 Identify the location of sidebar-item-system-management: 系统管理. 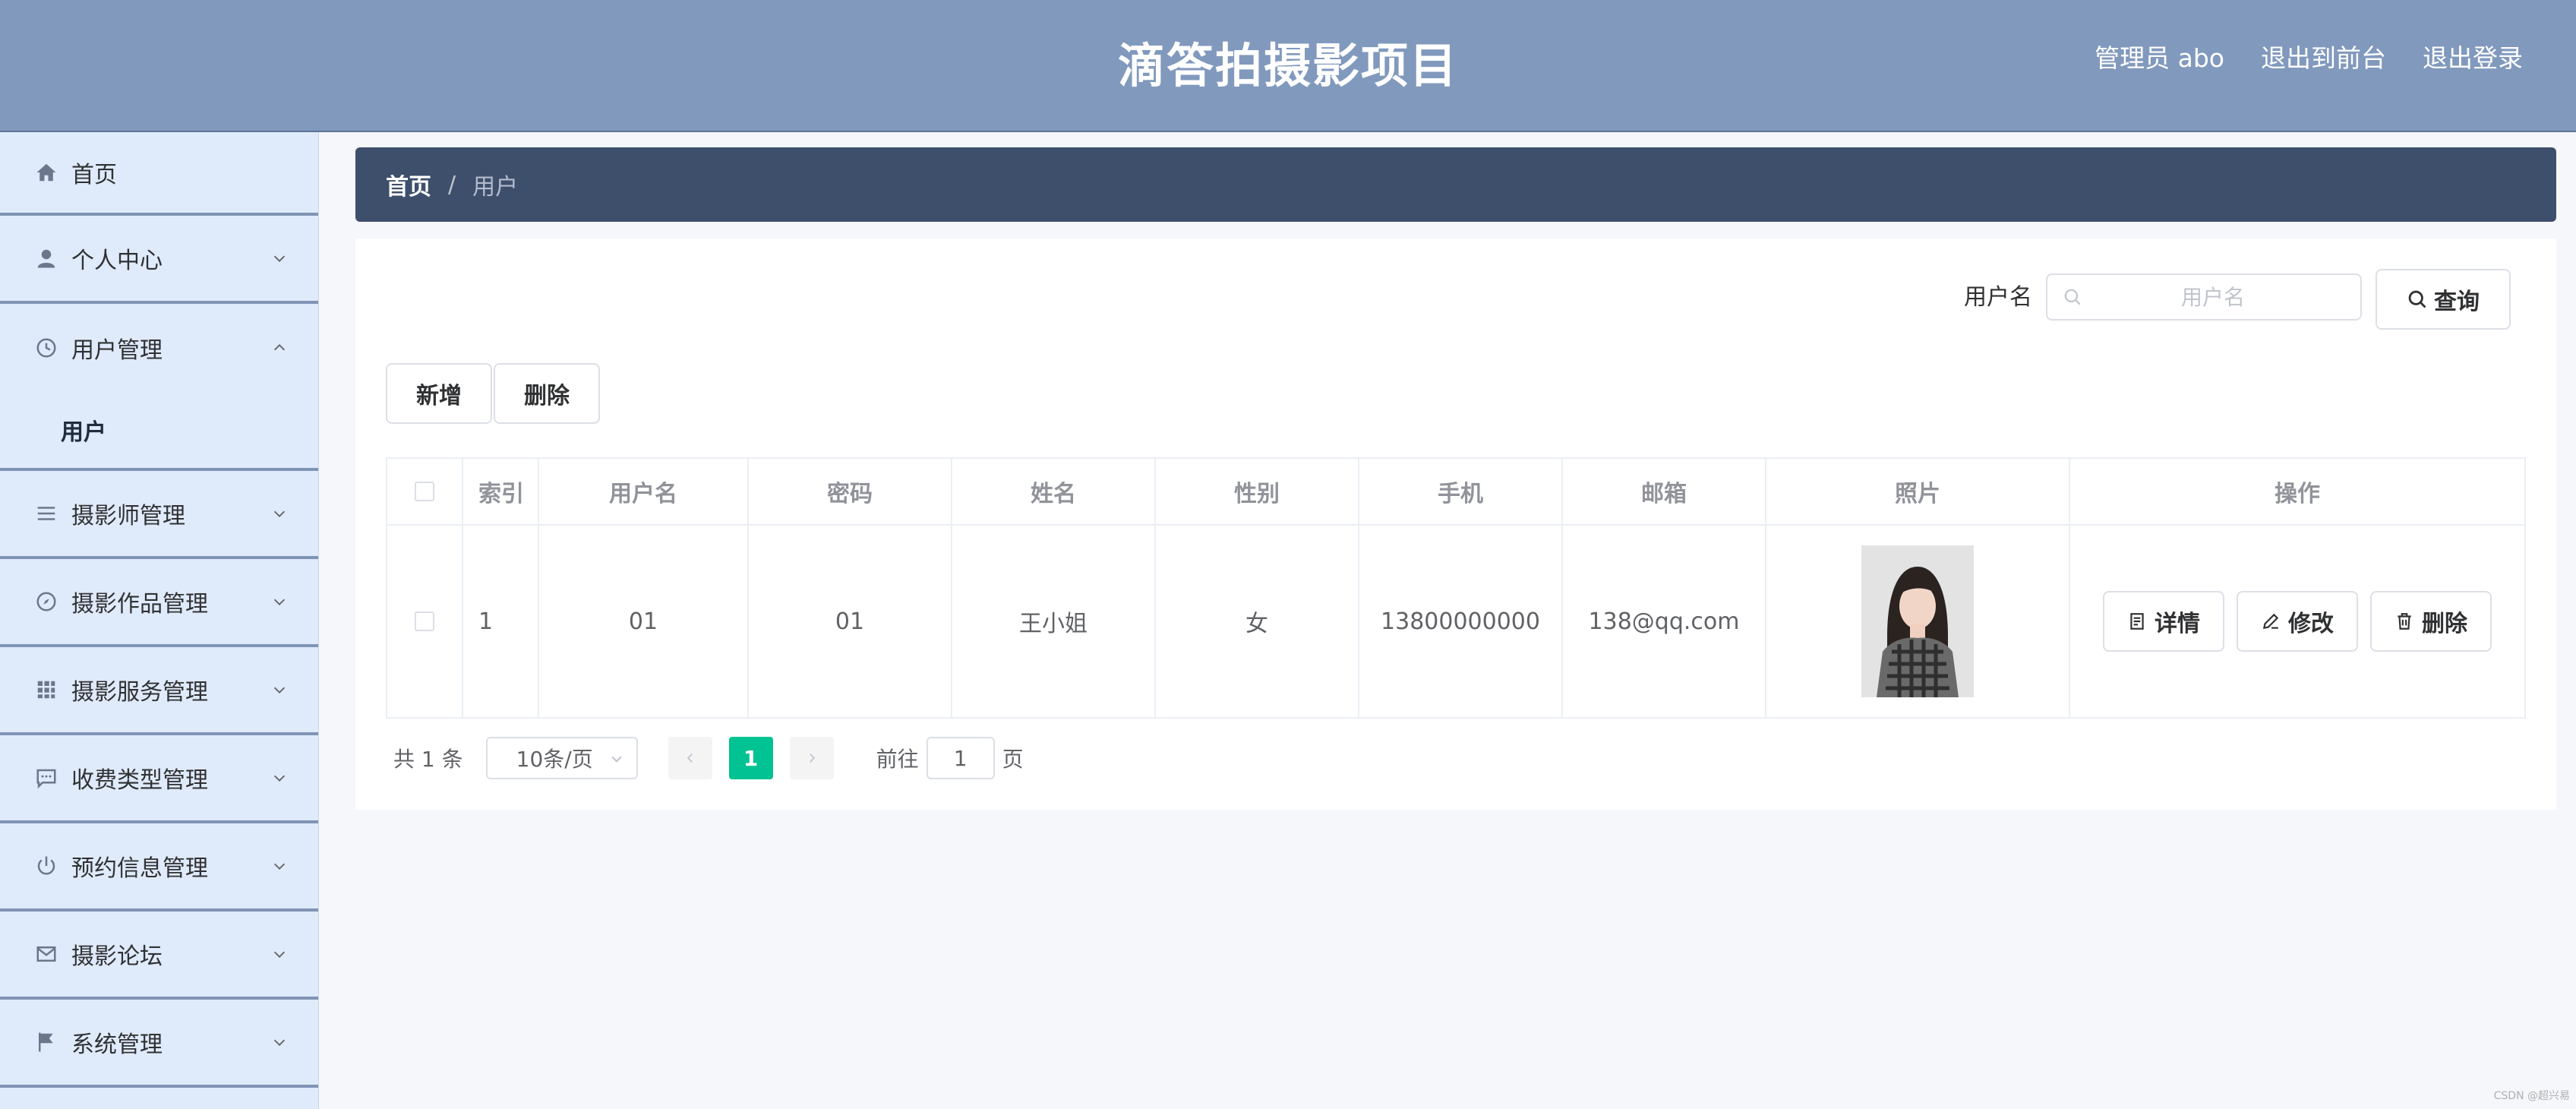
(159, 1044).